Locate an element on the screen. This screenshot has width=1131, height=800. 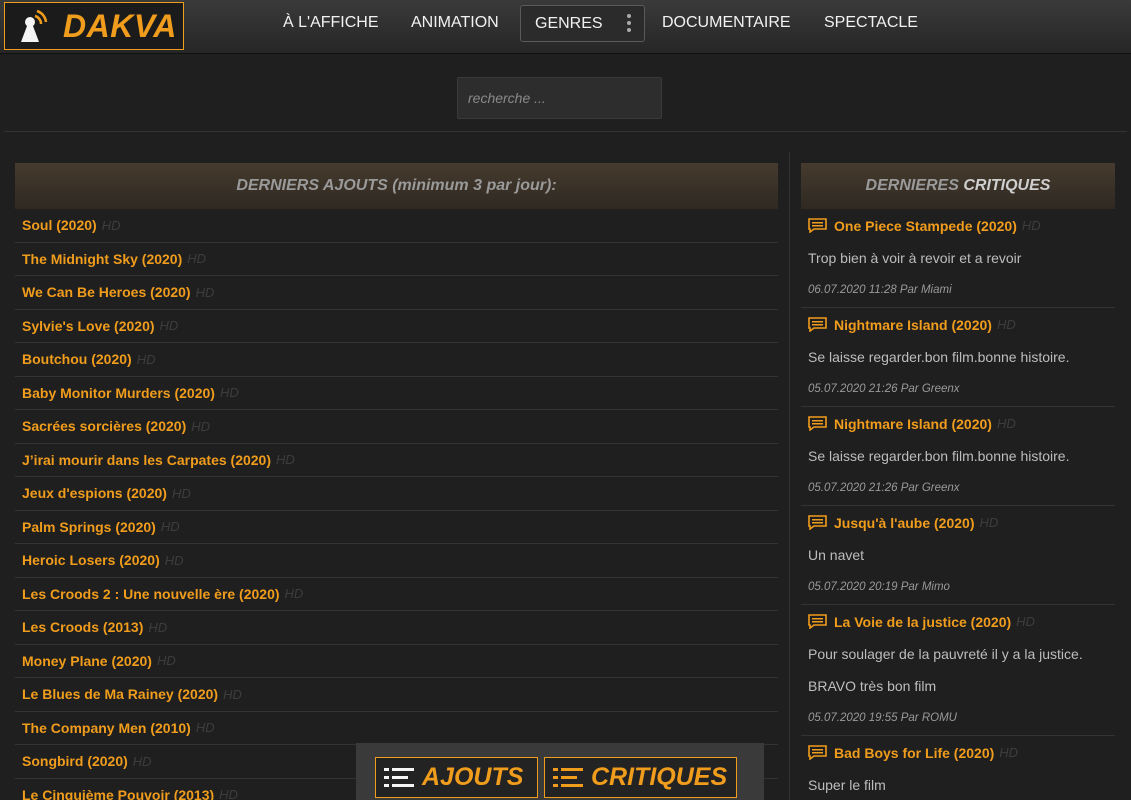
list-item: Boutchou (2020) HD is located at coordinates (396, 360).